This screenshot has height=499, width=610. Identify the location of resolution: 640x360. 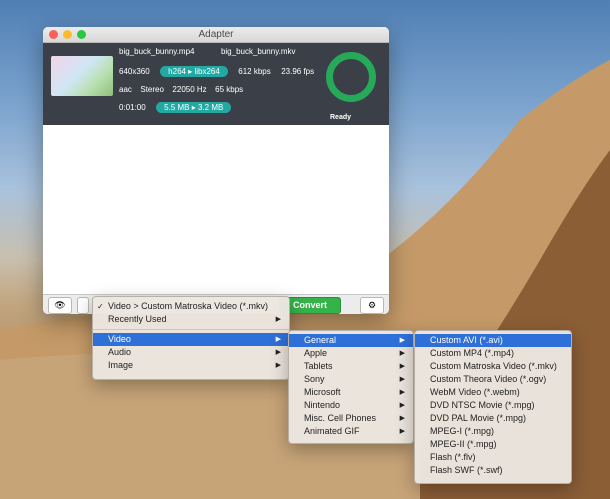
(134, 71).